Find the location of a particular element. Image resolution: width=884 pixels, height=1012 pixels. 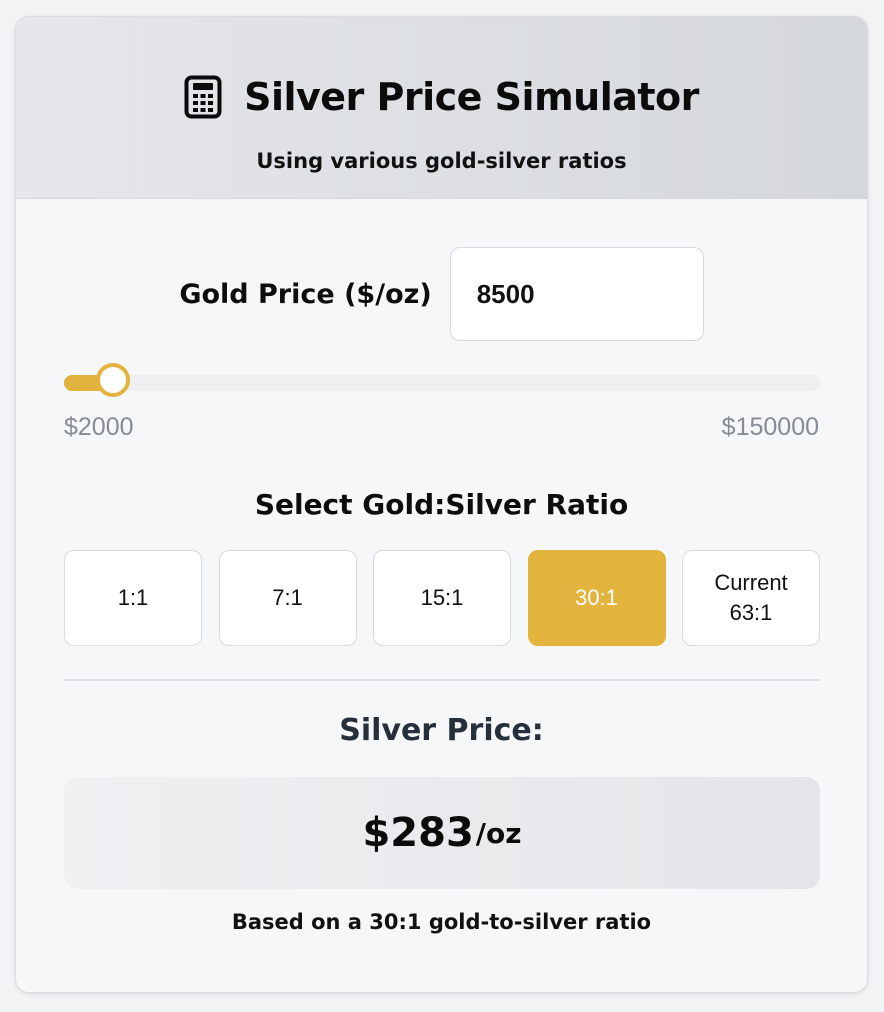

slider-min-label: $2000 is located at coordinates (99, 427).